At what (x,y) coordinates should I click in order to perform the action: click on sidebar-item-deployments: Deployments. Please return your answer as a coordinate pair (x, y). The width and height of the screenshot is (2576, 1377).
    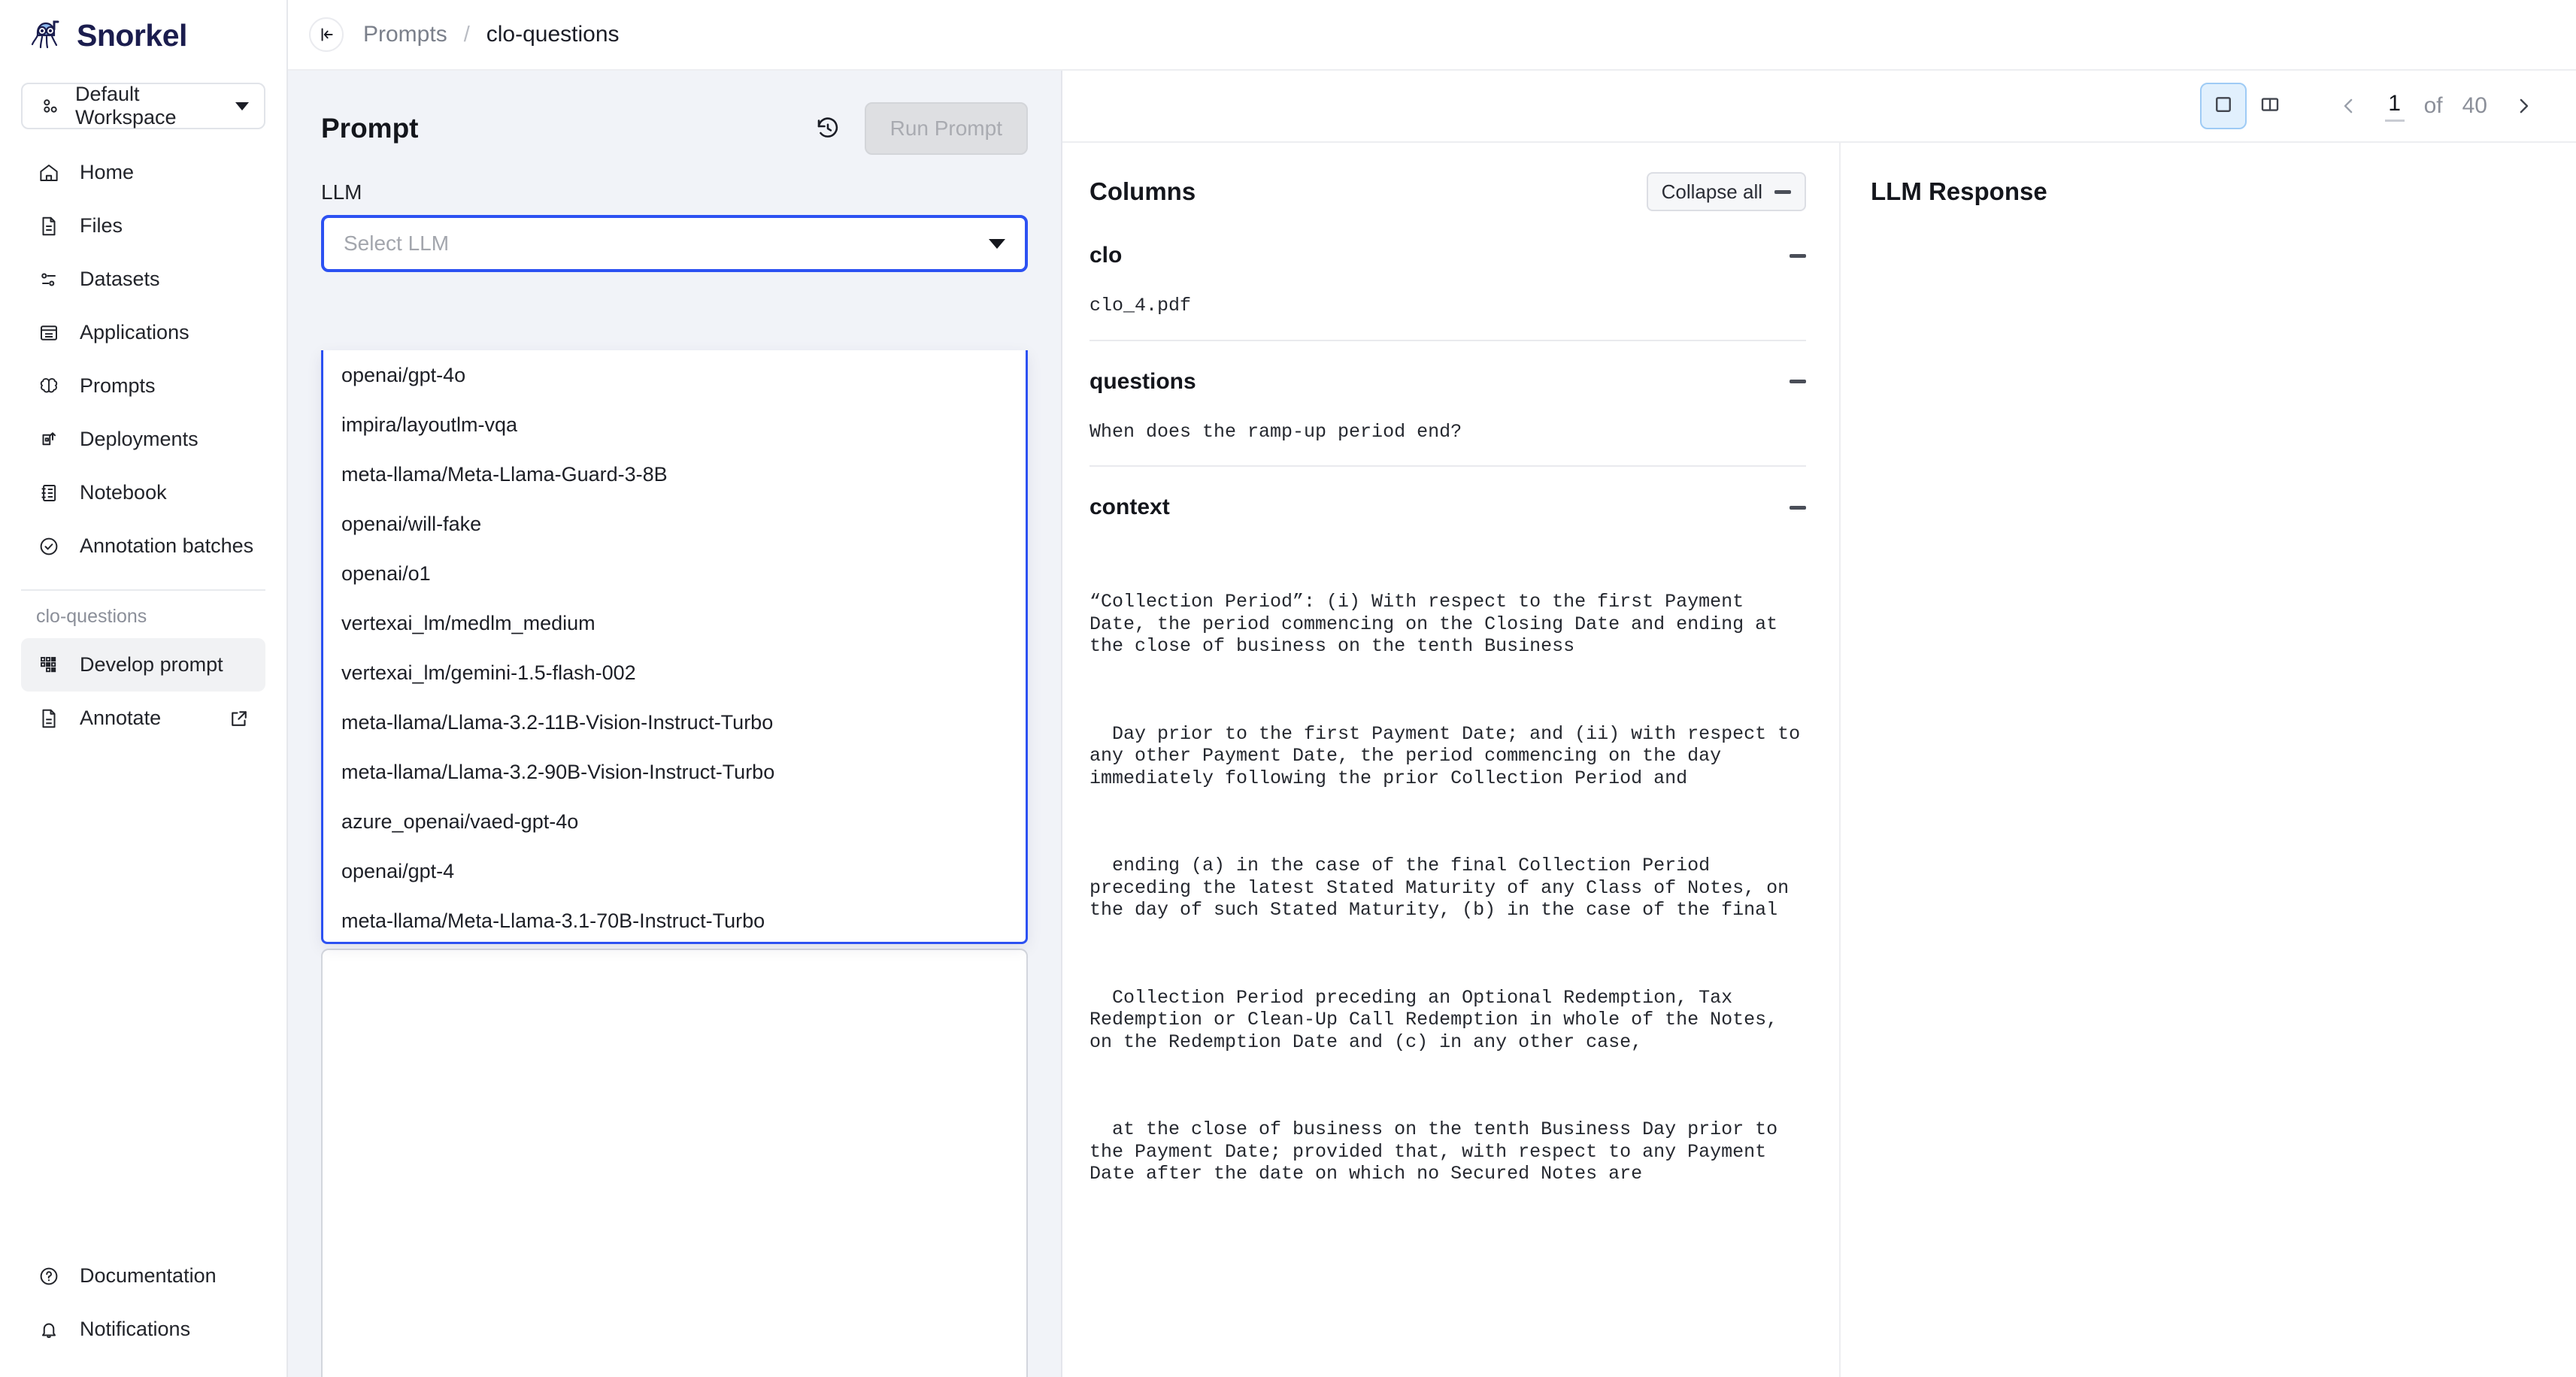
    Looking at the image, I should click on (143, 440).